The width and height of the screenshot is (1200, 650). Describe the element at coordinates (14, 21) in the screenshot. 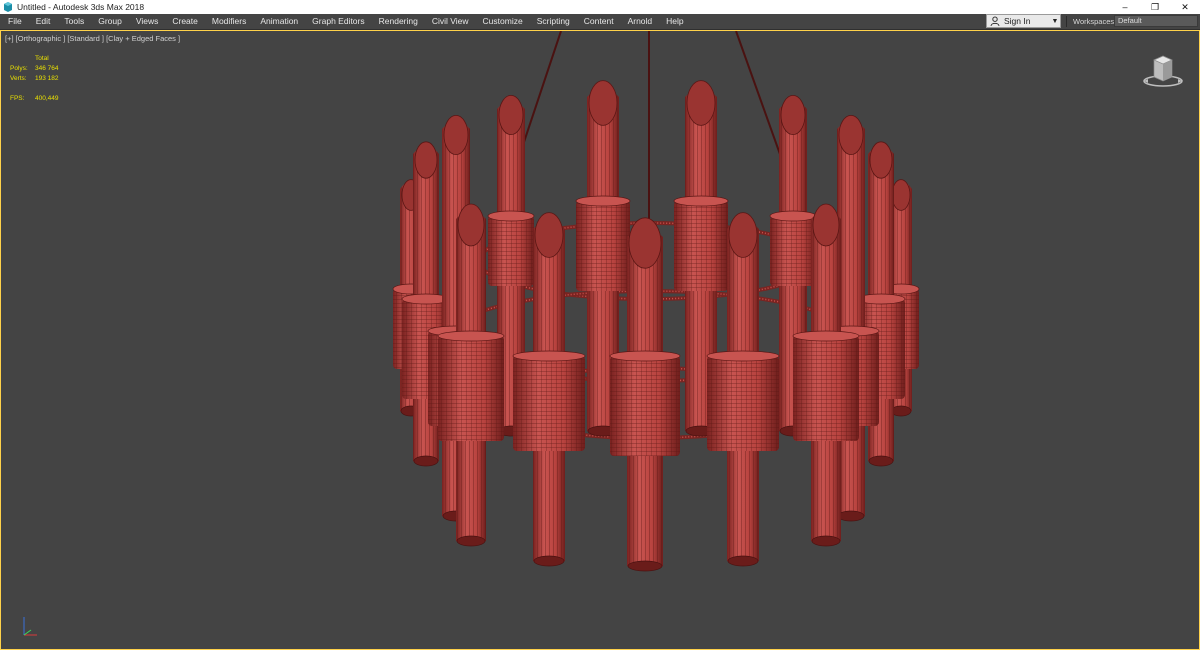

I see `menu-file: File` at that location.